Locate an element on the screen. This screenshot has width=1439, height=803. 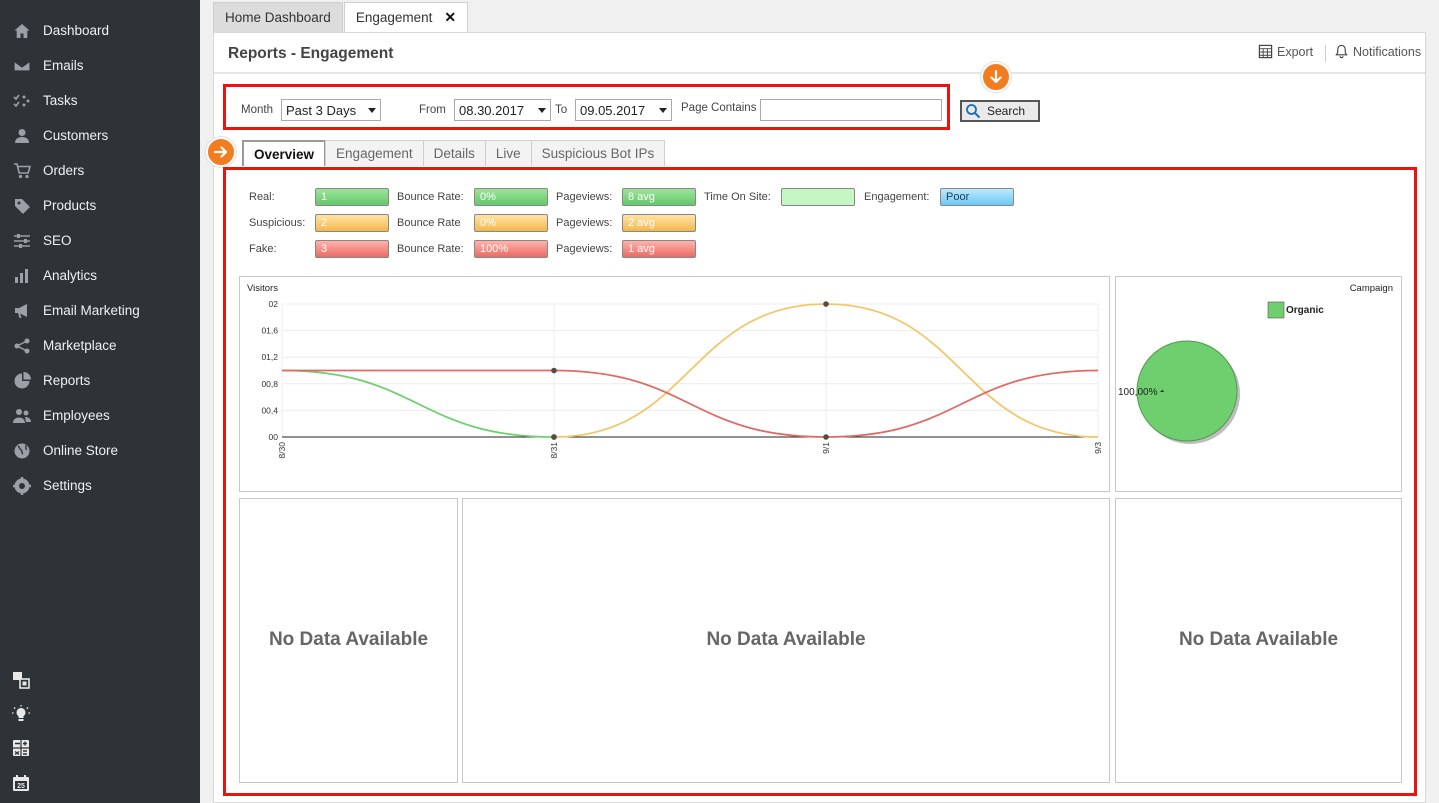
sidebar-item-label: Analytics is located at coordinates (70, 275).